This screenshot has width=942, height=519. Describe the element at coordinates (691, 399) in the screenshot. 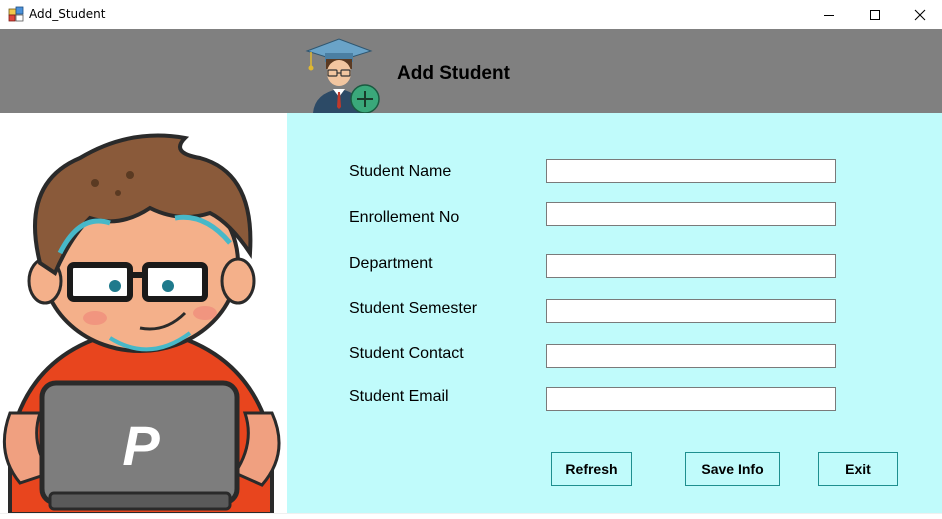

I see `student-email-input` at that location.